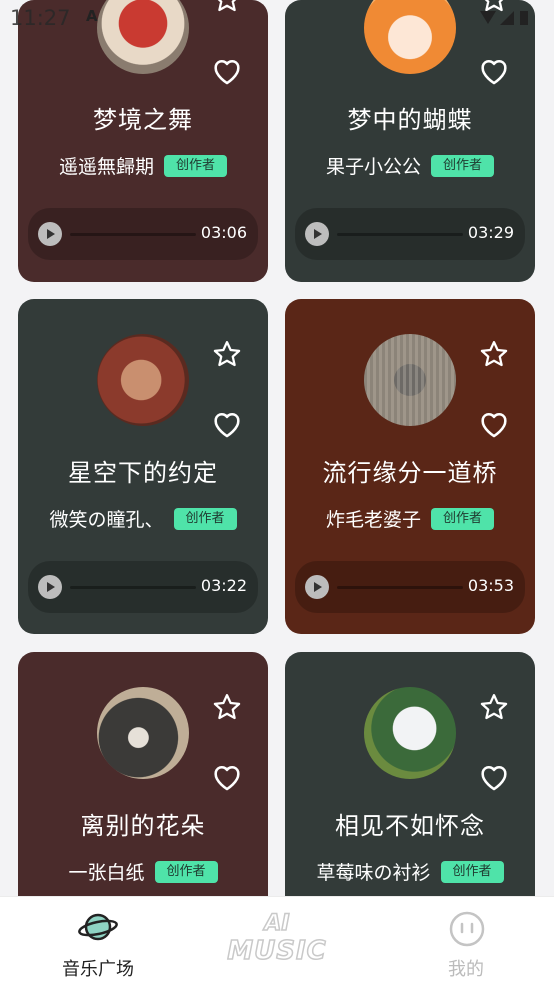 This screenshot has width=554, height=985. Describe the element at coordinates (223, 232) in the screenshot. I see `duration-text: 03:06` at that location.